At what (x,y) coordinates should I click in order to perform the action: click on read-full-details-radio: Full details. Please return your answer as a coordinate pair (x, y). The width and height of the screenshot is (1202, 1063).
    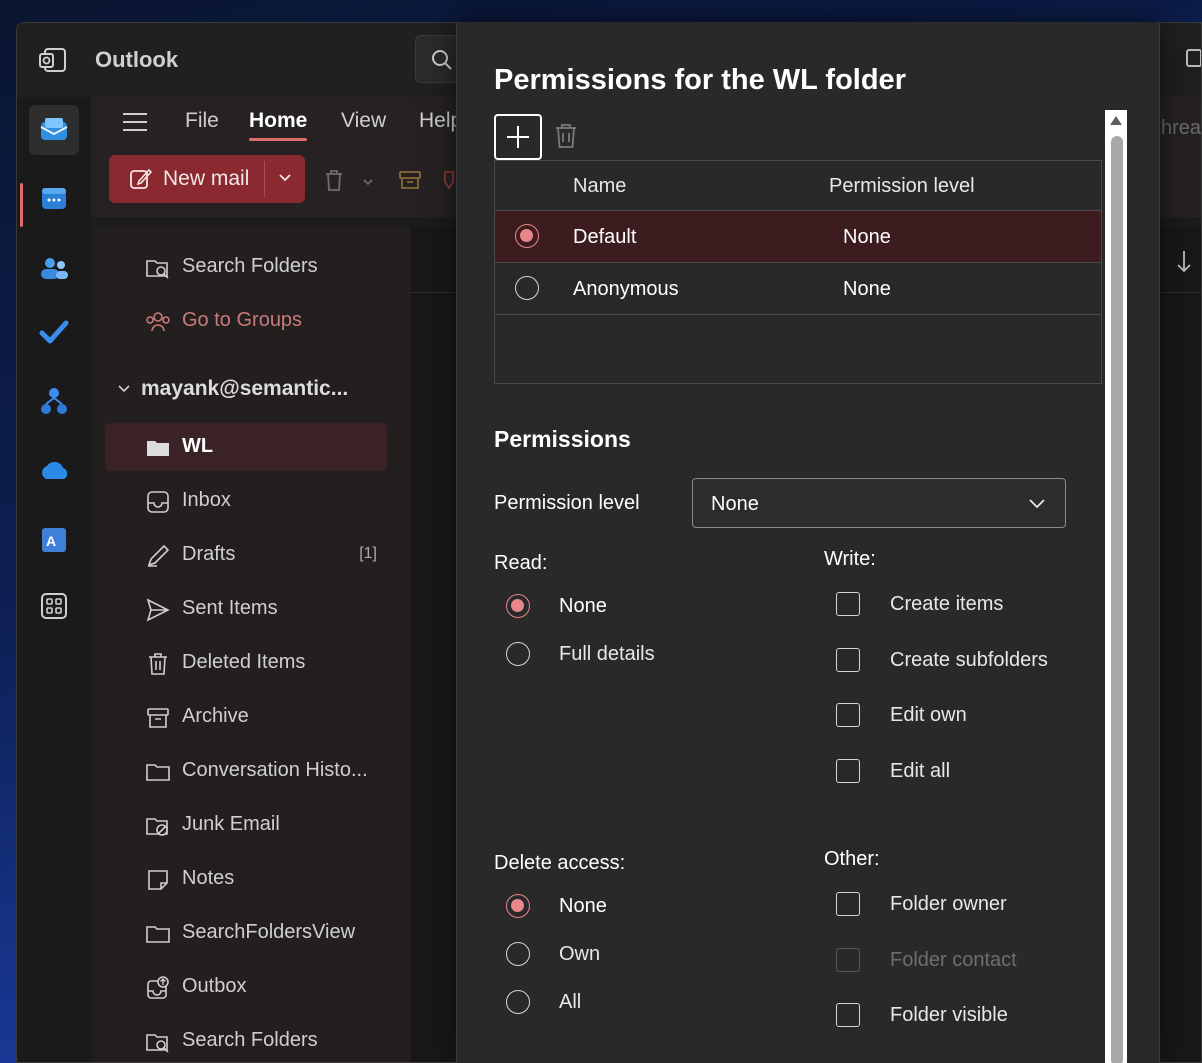
    Looking at the image, I should click on (580, 654).